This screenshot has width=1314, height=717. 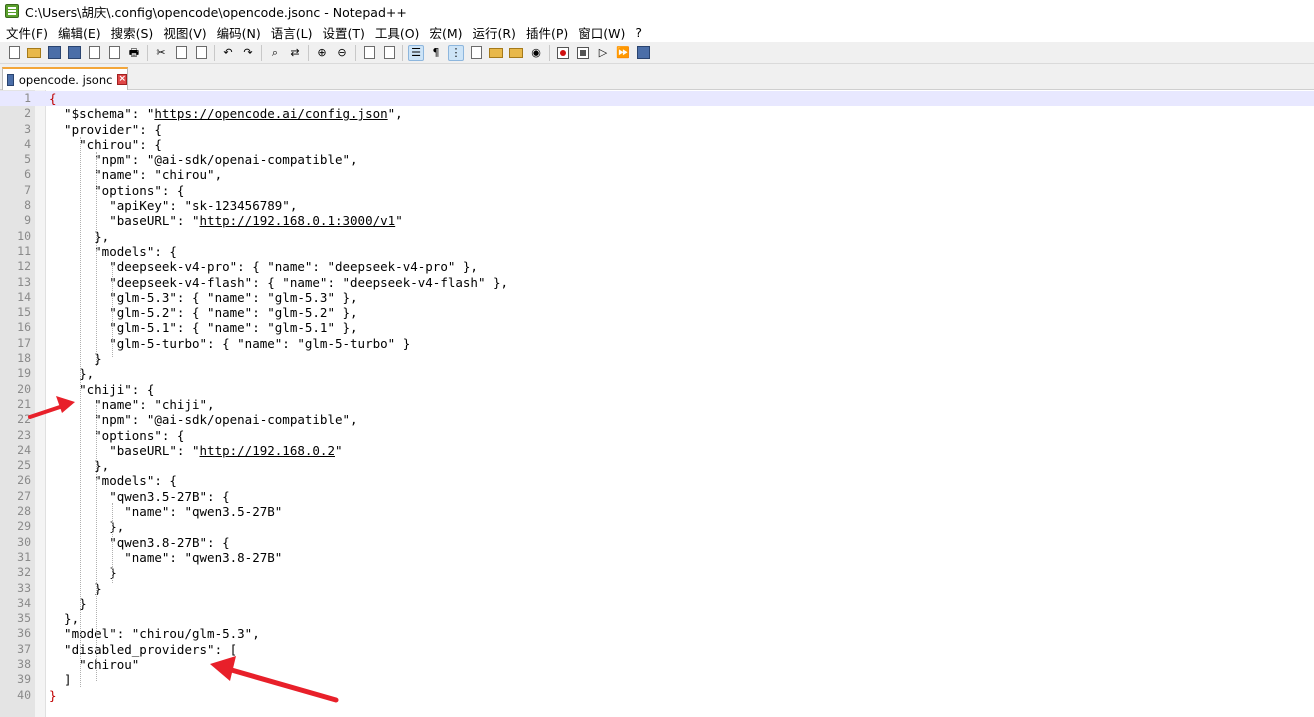 What do you see at coordinates (657, 618) in the screenshot?
I see `code-line: 35 },` at bounding box center [657, 618].